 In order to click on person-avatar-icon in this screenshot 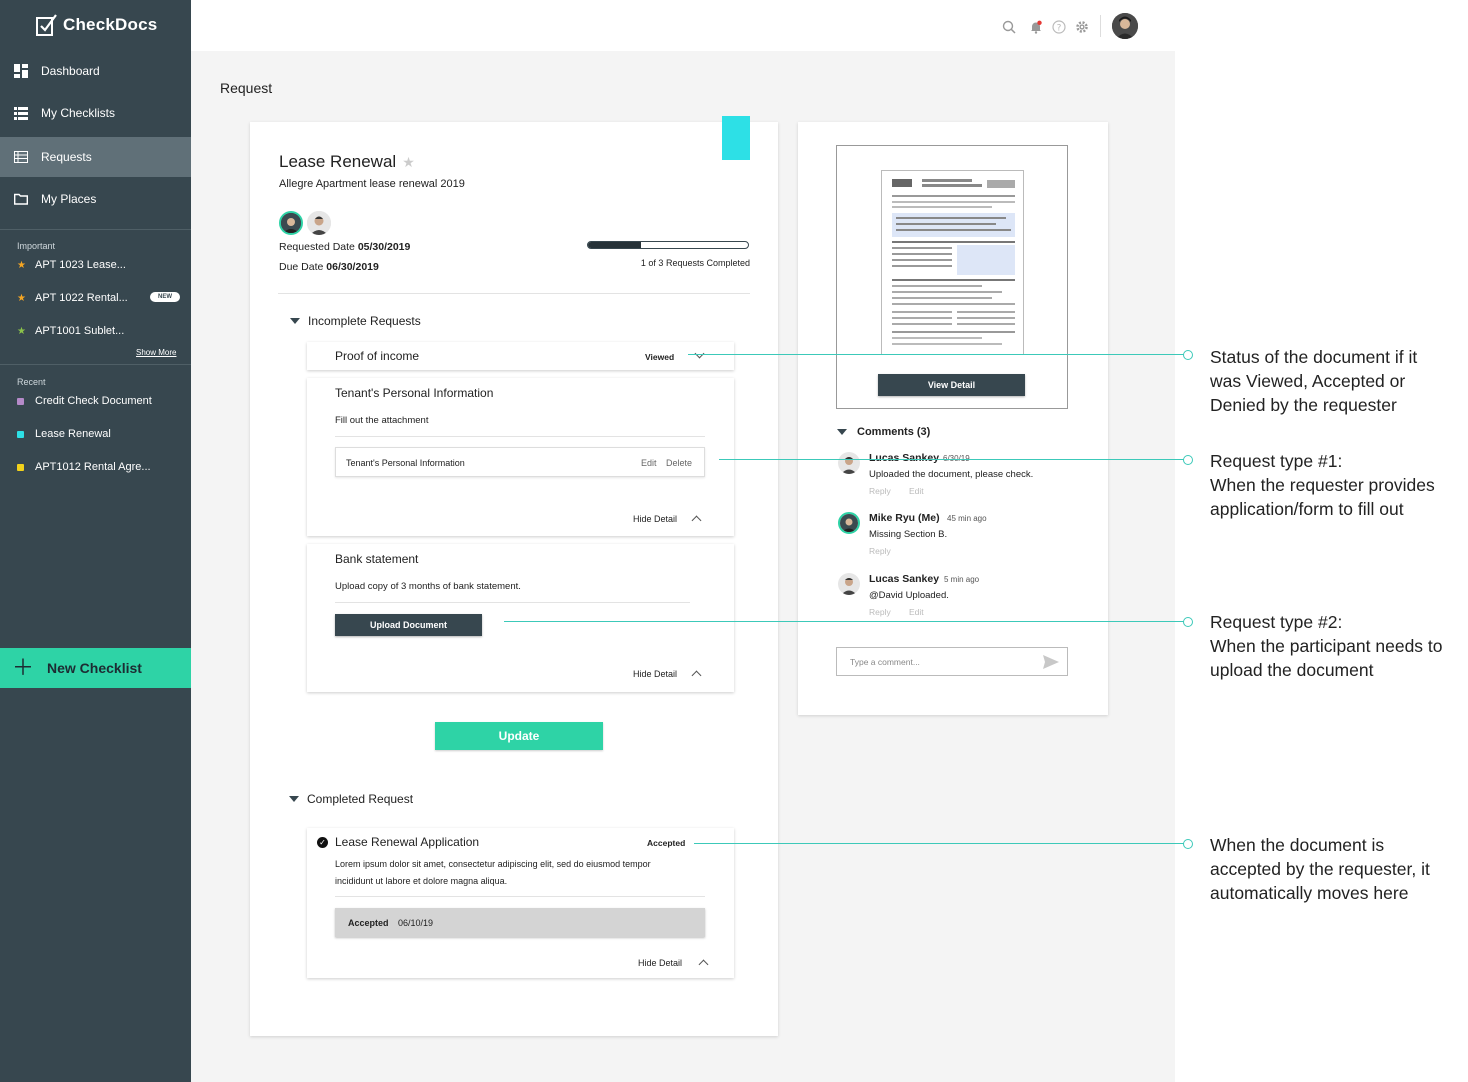, I will do `click(291, 223)`.